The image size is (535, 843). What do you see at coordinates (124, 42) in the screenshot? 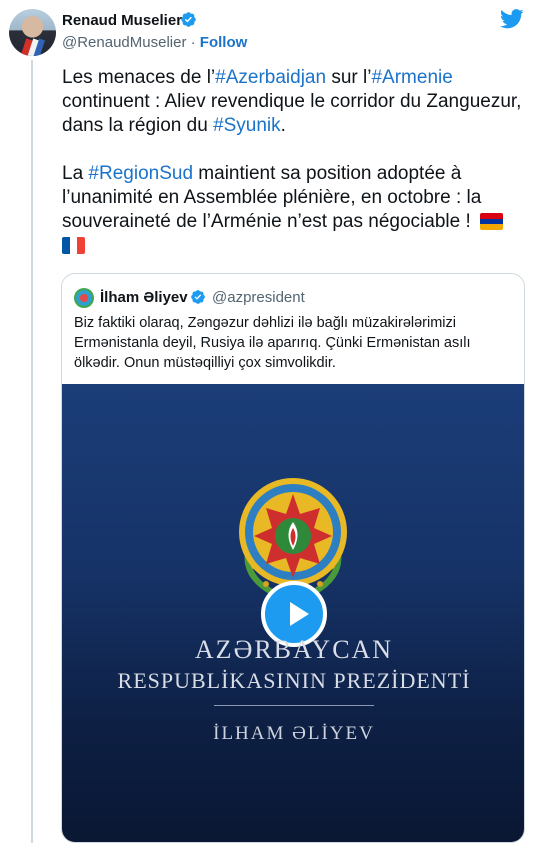
I see `author-handle: @RenaudMuselier` at bounding box center [124, 42].